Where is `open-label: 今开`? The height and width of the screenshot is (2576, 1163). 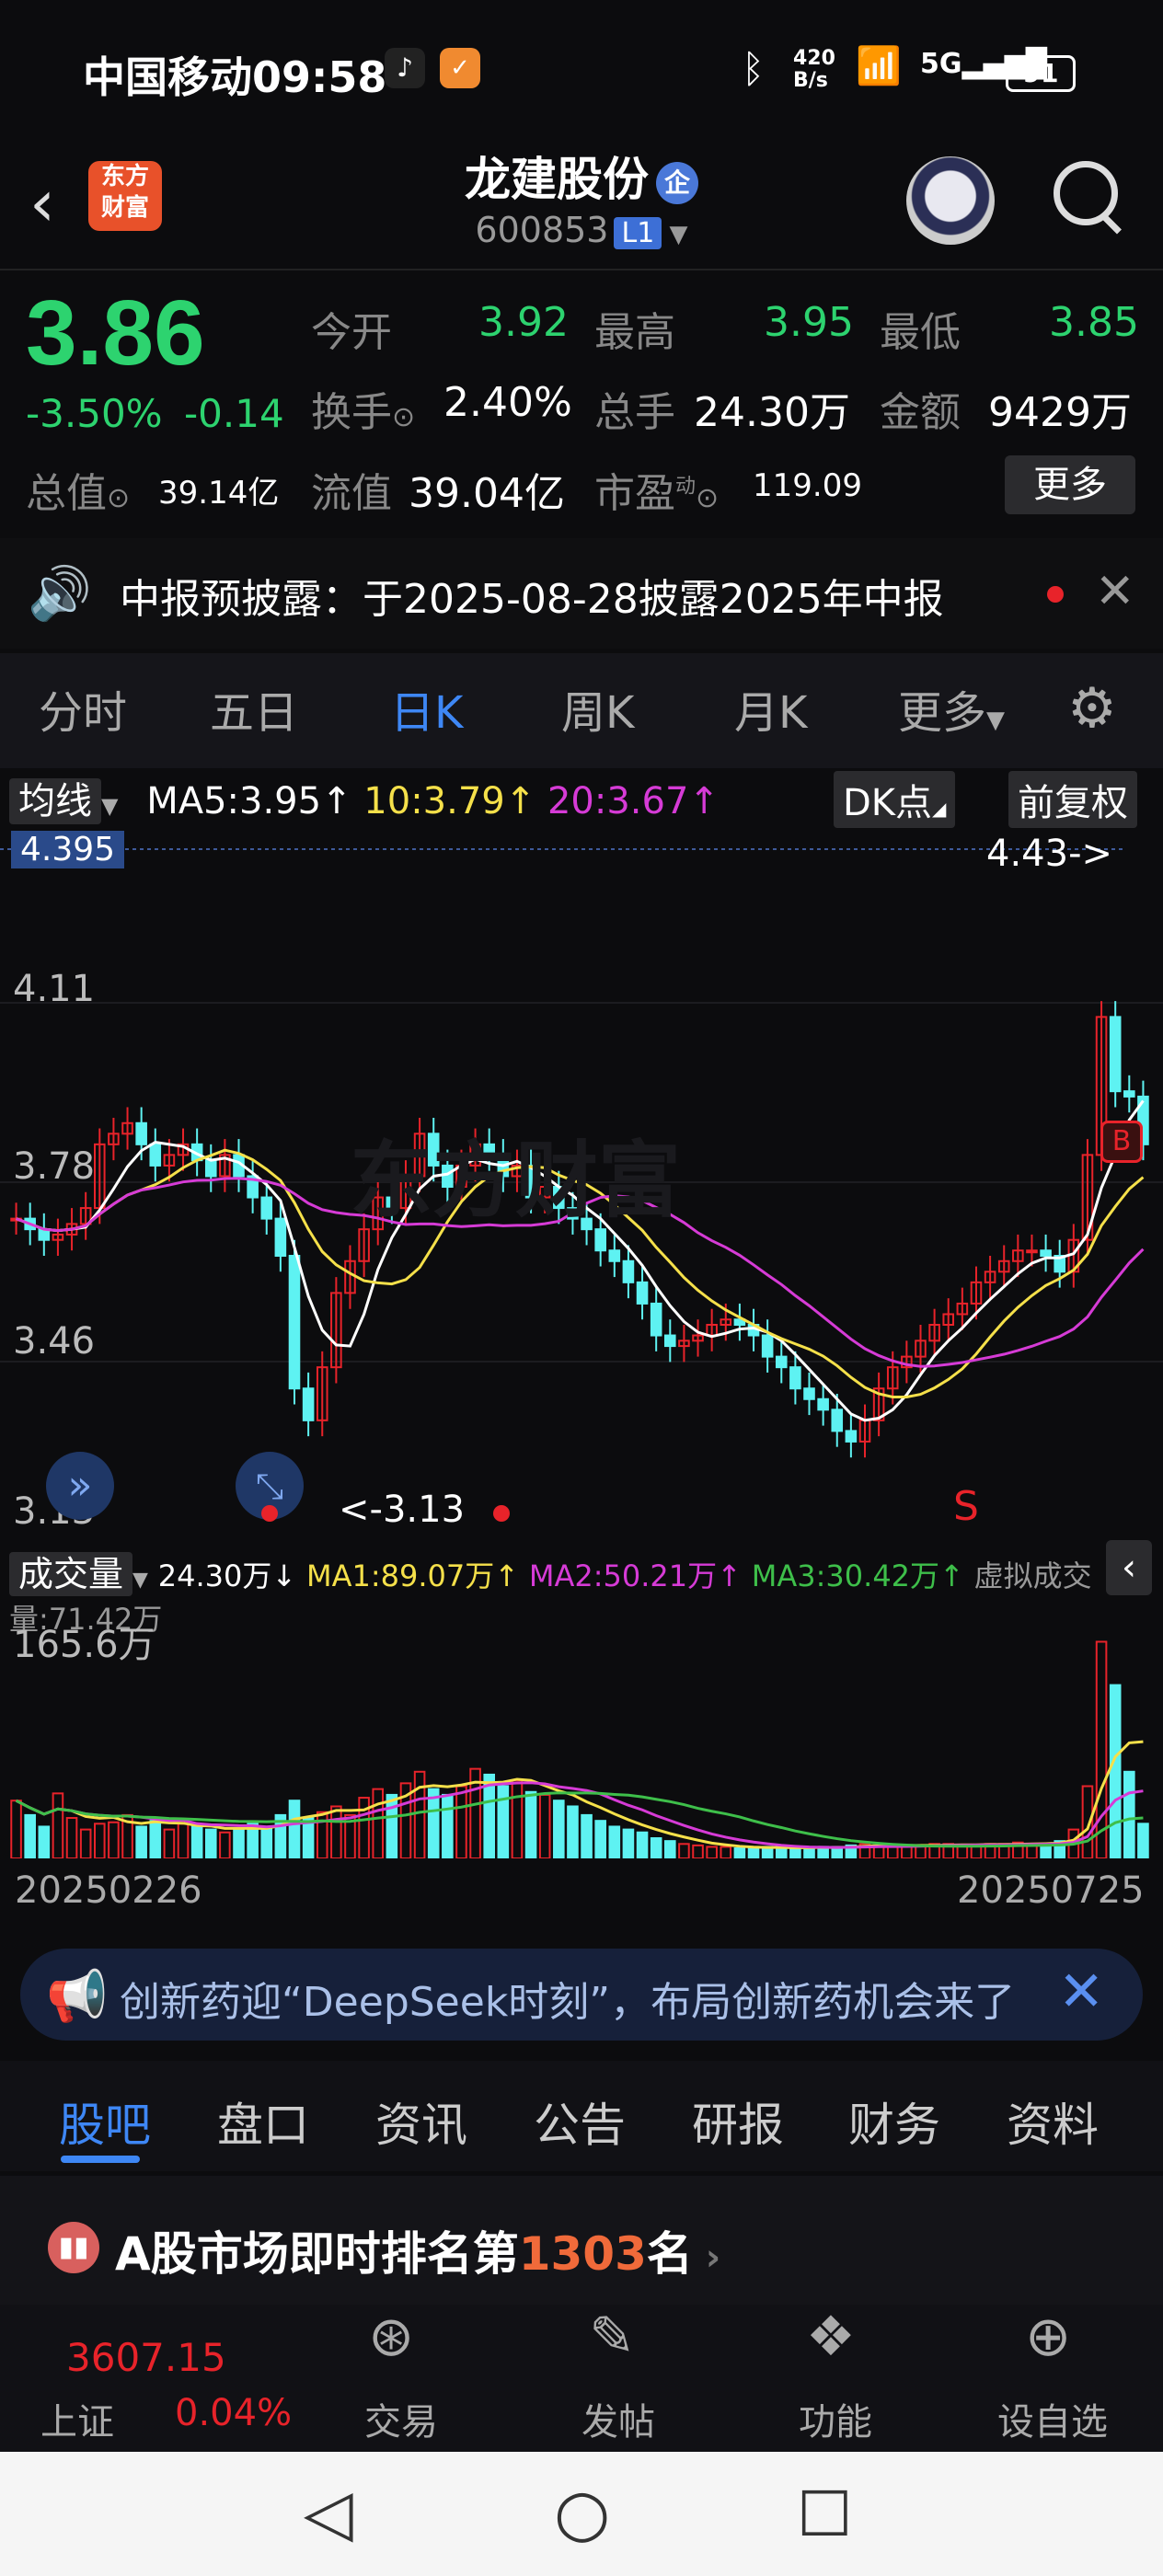 open-label: 今开 is located at coordinates (351, 332).